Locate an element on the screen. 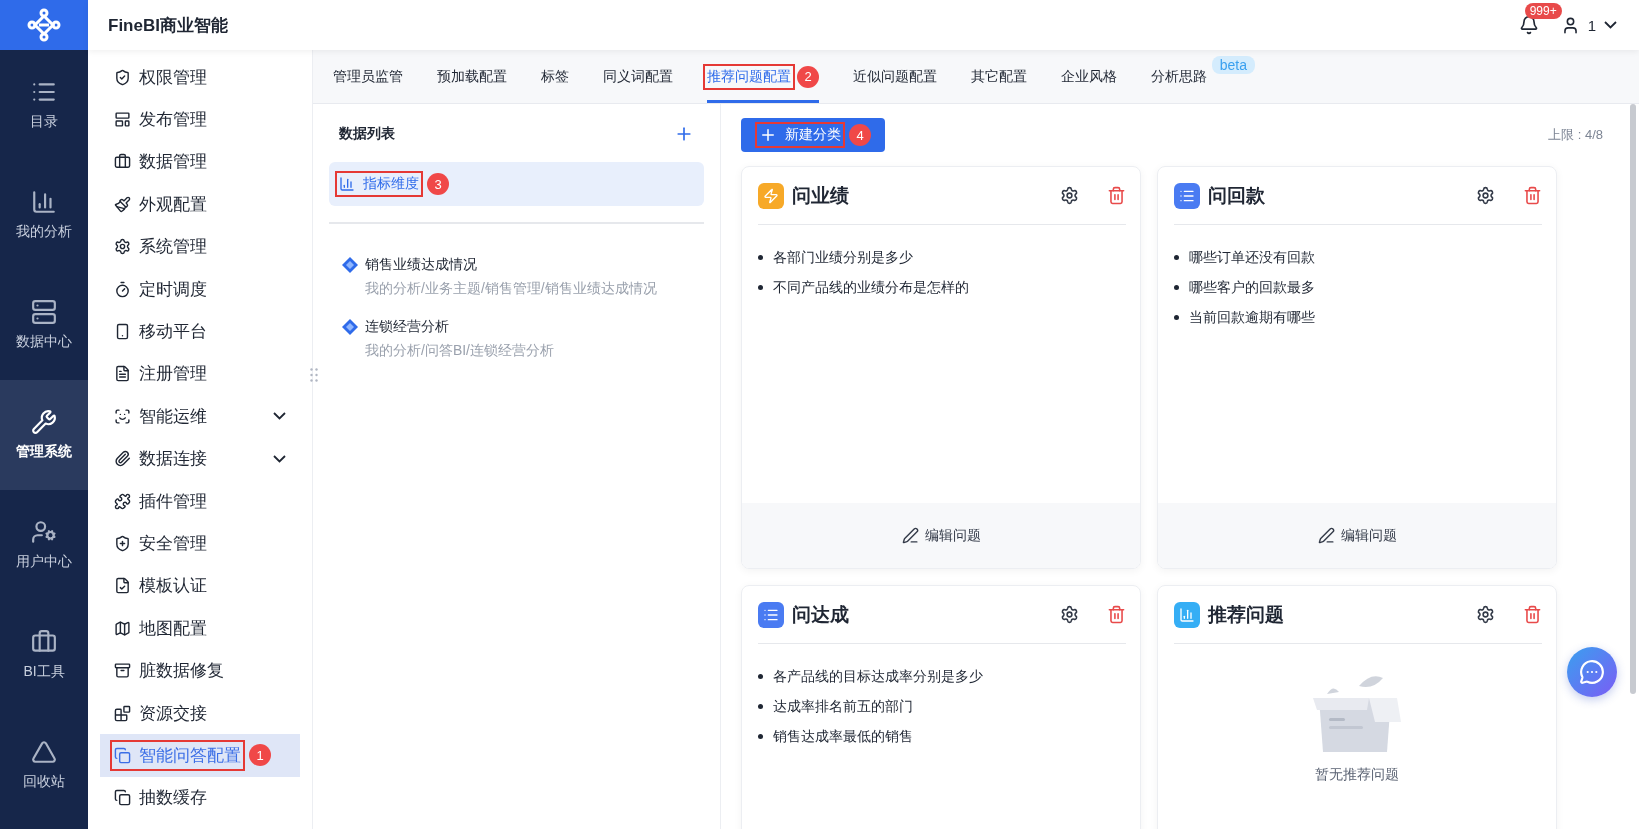  tab: 同义词配置 is located at coordinates (638, 76).